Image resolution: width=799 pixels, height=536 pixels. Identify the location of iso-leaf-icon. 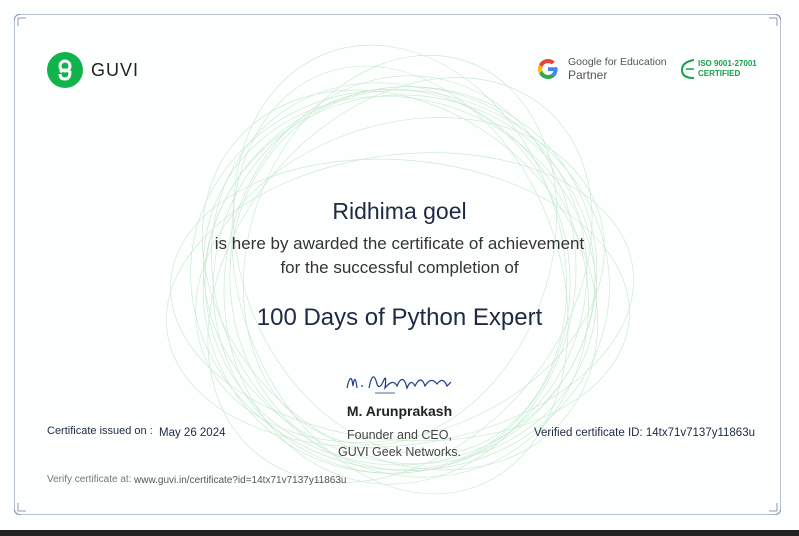
(687, 69).